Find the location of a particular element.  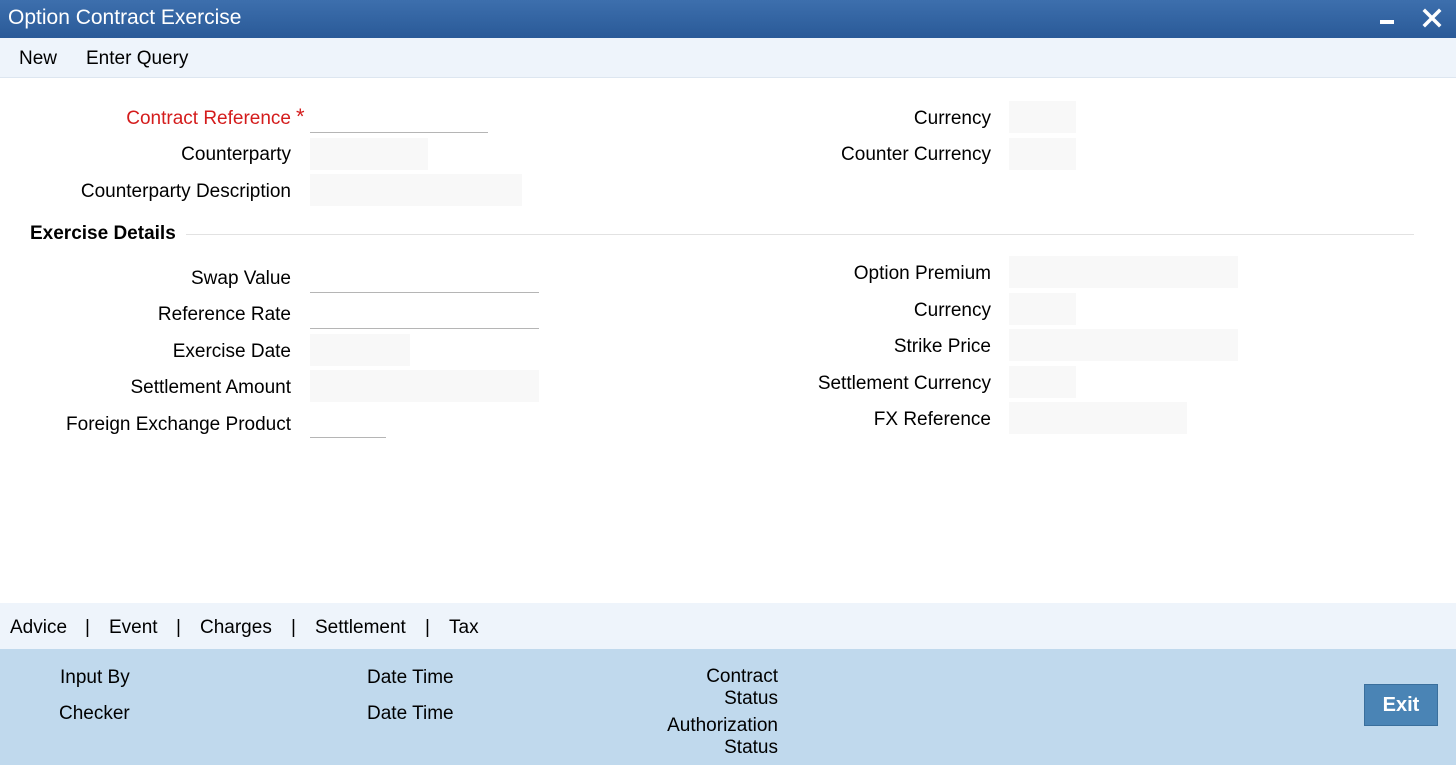

window-title-bar: Option Contract Exercise is located at coordinates (728, 19).